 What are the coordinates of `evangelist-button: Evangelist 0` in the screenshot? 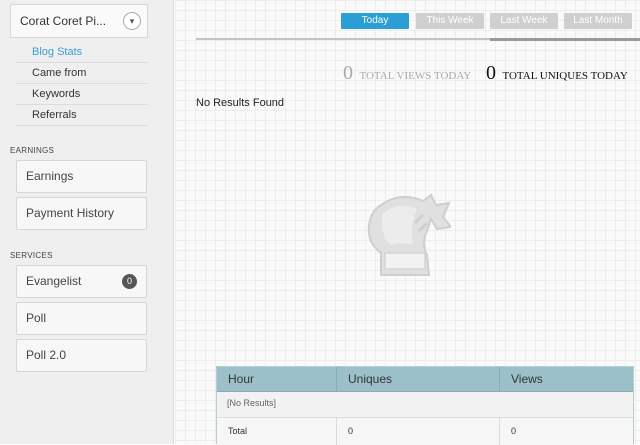 It's located at (81, 281).